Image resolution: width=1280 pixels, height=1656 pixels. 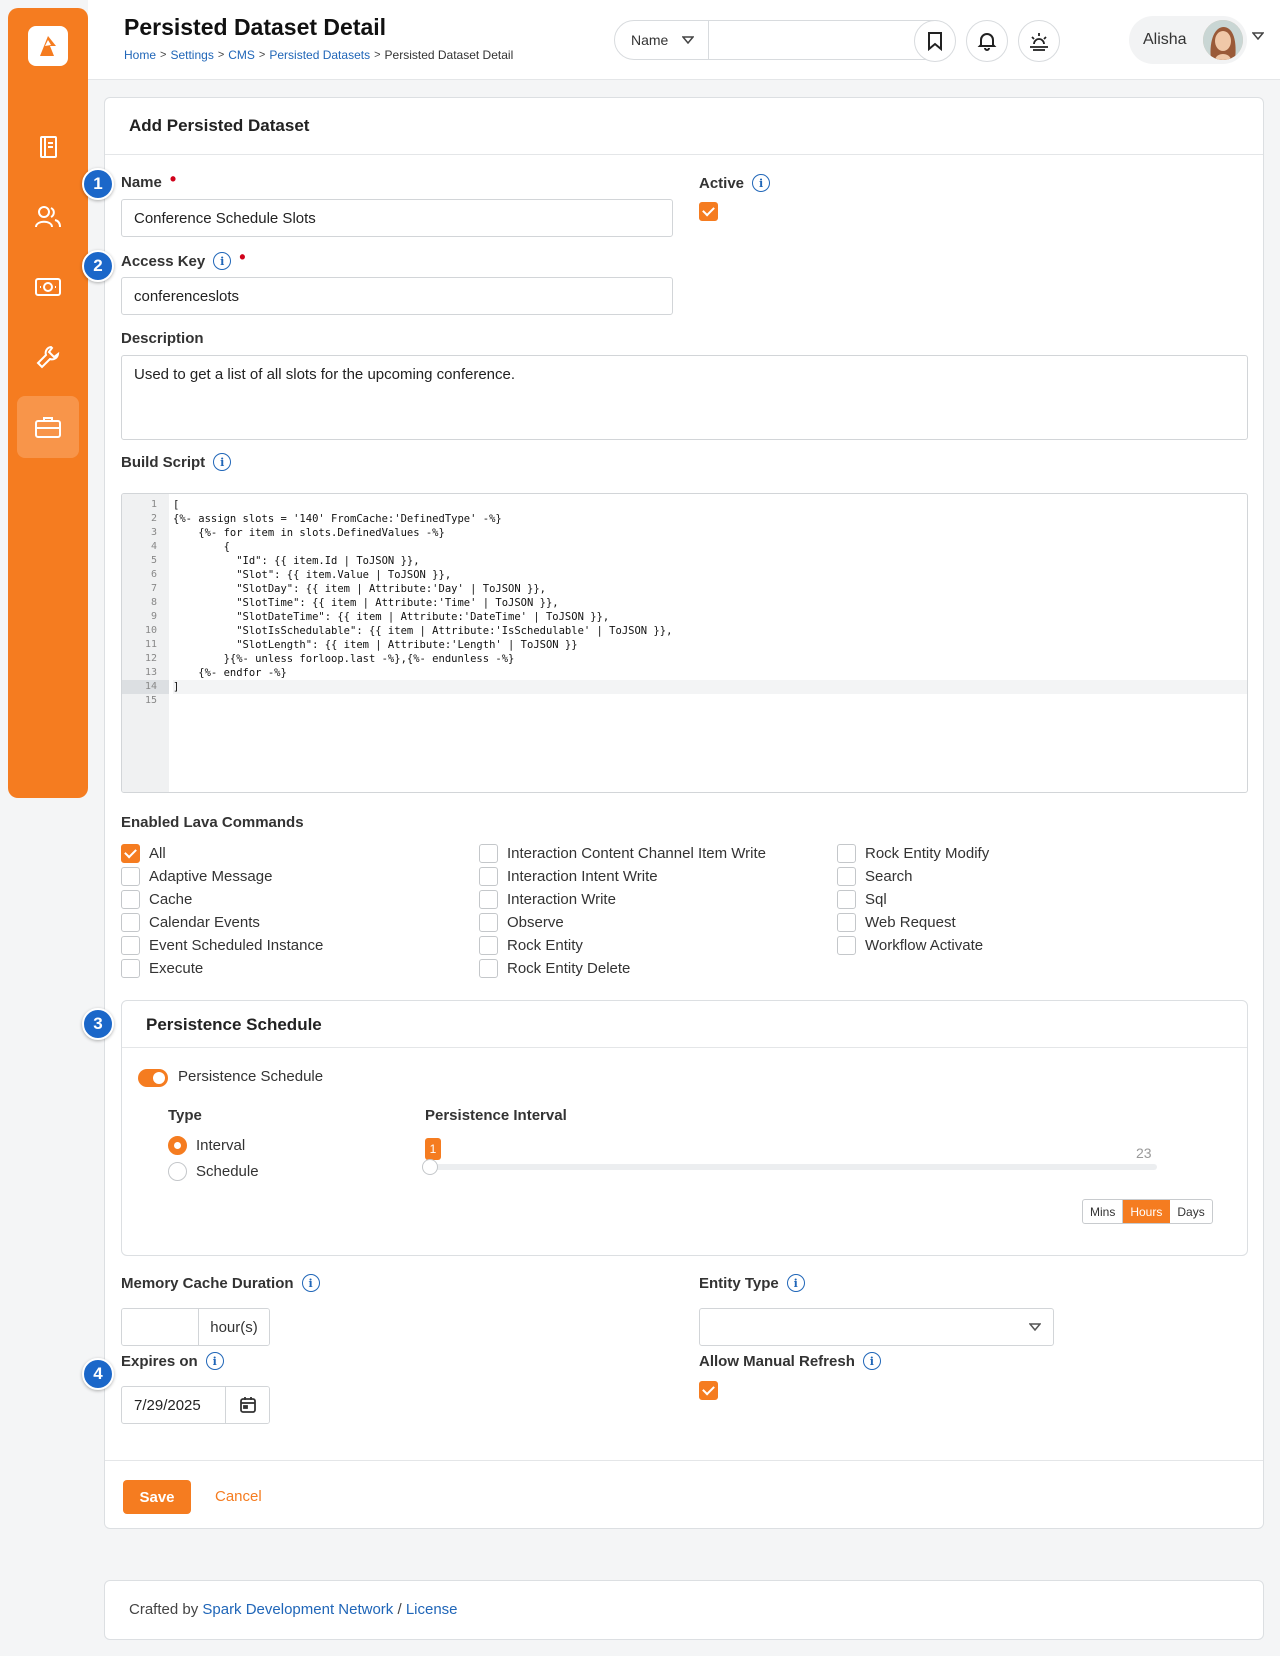 What do you see at coordinates (206, 1145) in the screenshot?
I see `type-option-interval: Interval` at bounding box center [206, 1145].